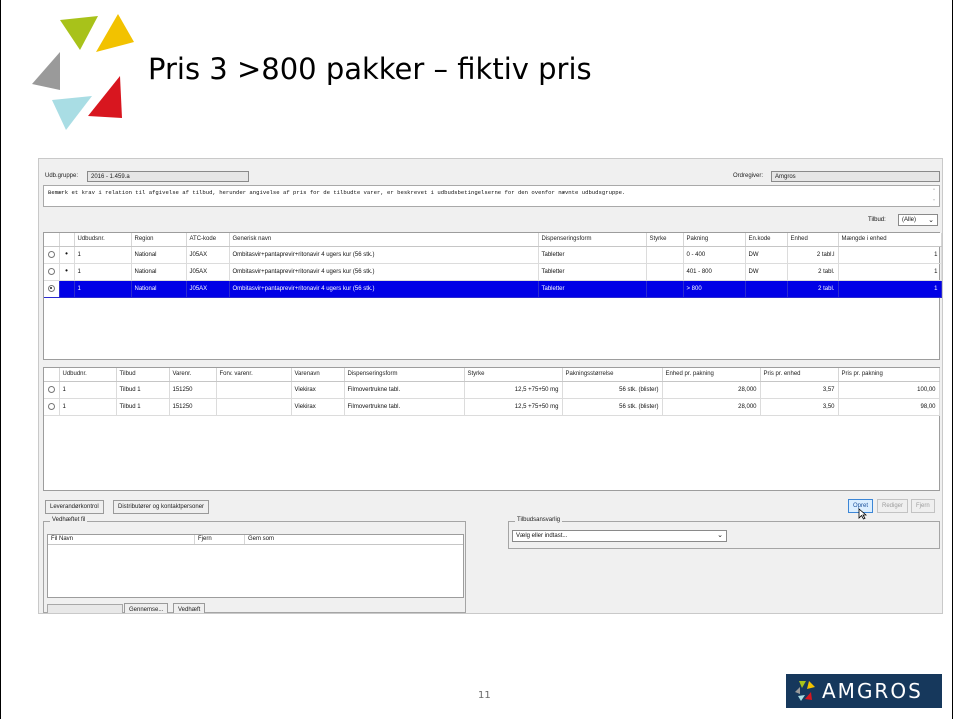 This screenshot has height=720, width=954. I want to click on forv-varenr-cell, so click(254, 390).